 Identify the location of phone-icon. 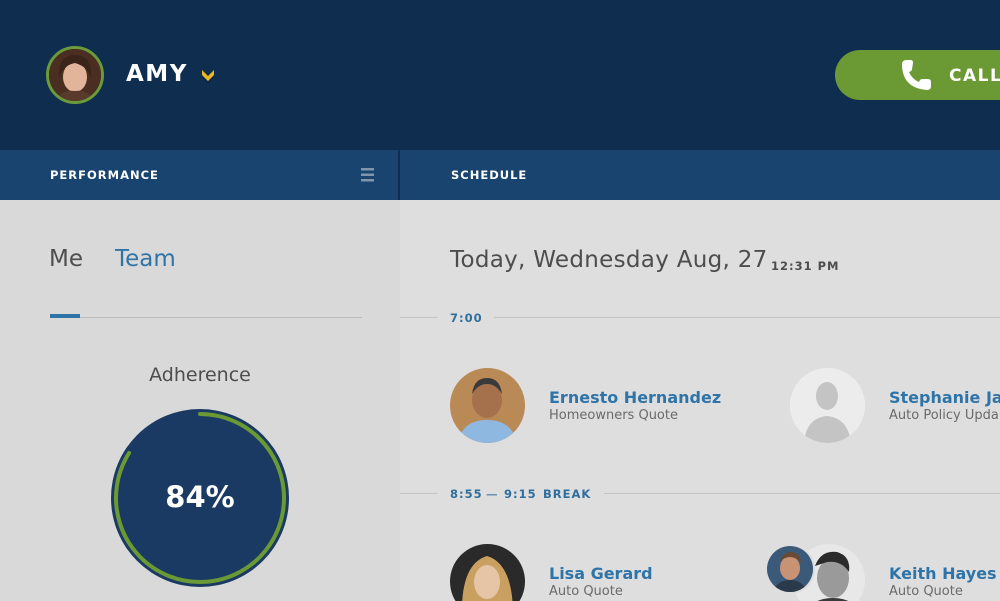
(919, 75).